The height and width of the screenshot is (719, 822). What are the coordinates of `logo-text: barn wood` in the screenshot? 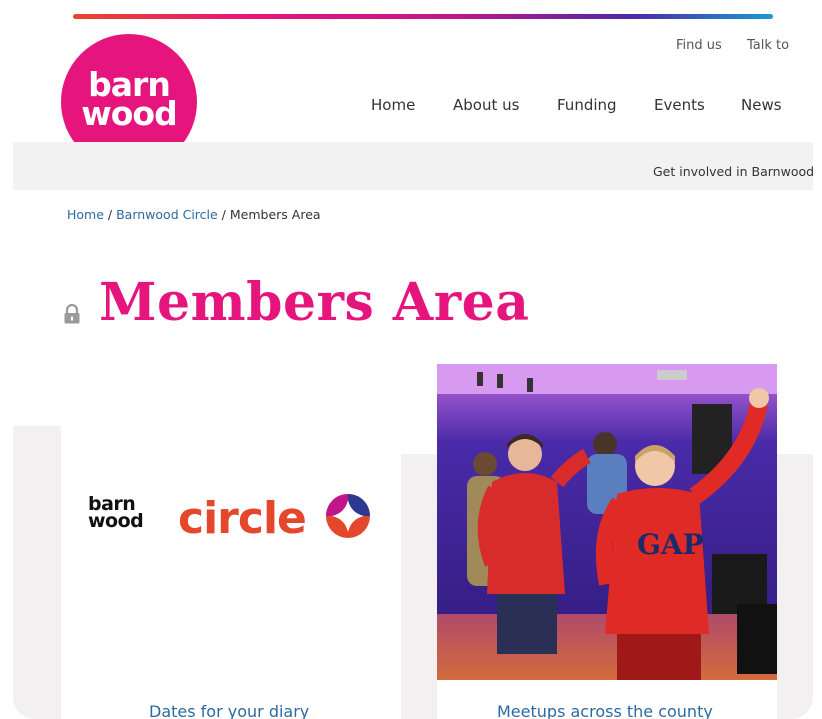 It's located at (129, 100).